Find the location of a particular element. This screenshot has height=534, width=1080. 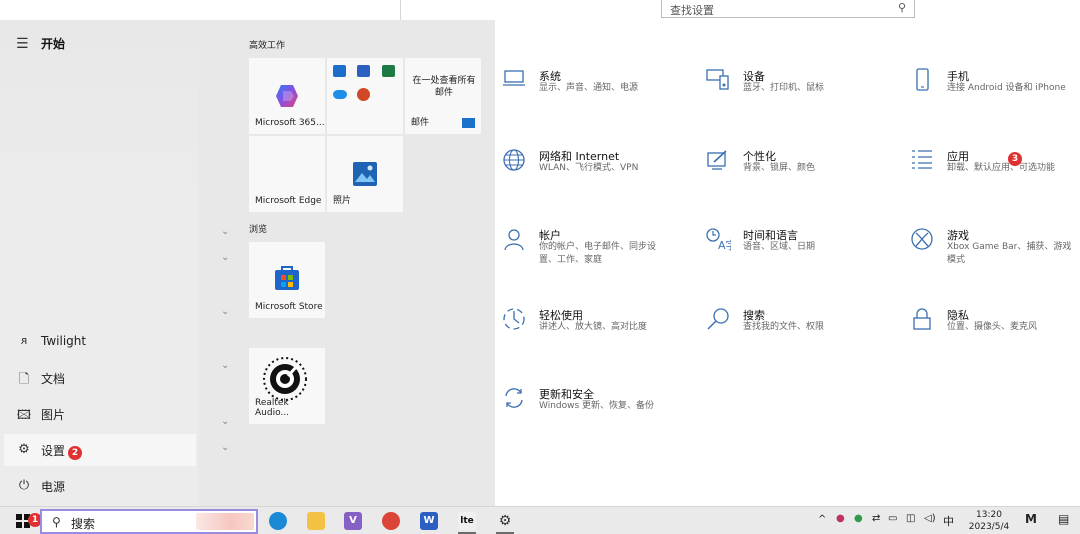

file-explorer-icon is located at coordinates (316, 521).